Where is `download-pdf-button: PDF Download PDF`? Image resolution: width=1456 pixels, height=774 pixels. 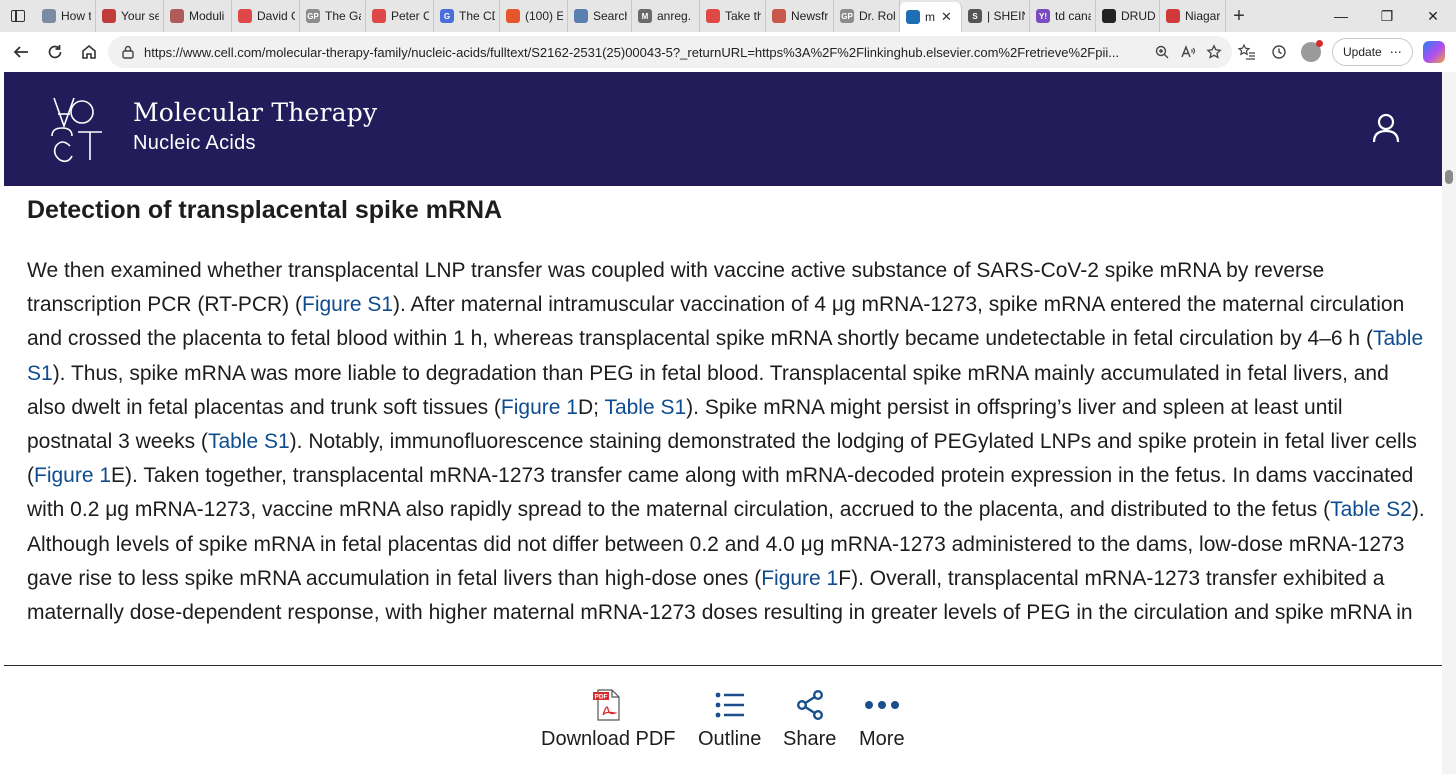 download-pdf-button: PDF Download PDF is located at coordinates (608, 719).